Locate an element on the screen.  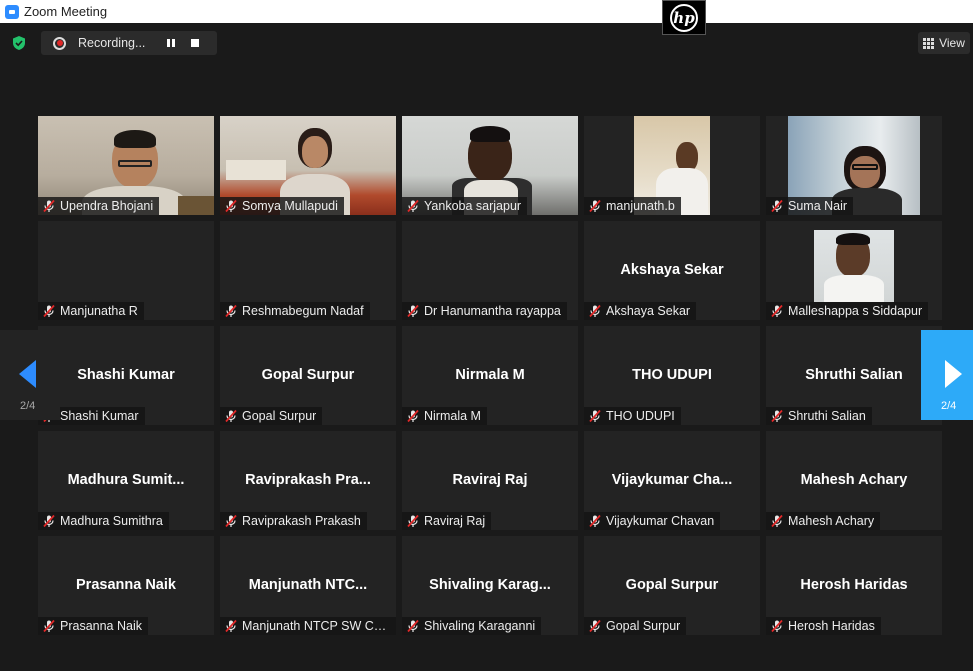
title-bar: Zoom Meeting is located at coordinates (486, 11).